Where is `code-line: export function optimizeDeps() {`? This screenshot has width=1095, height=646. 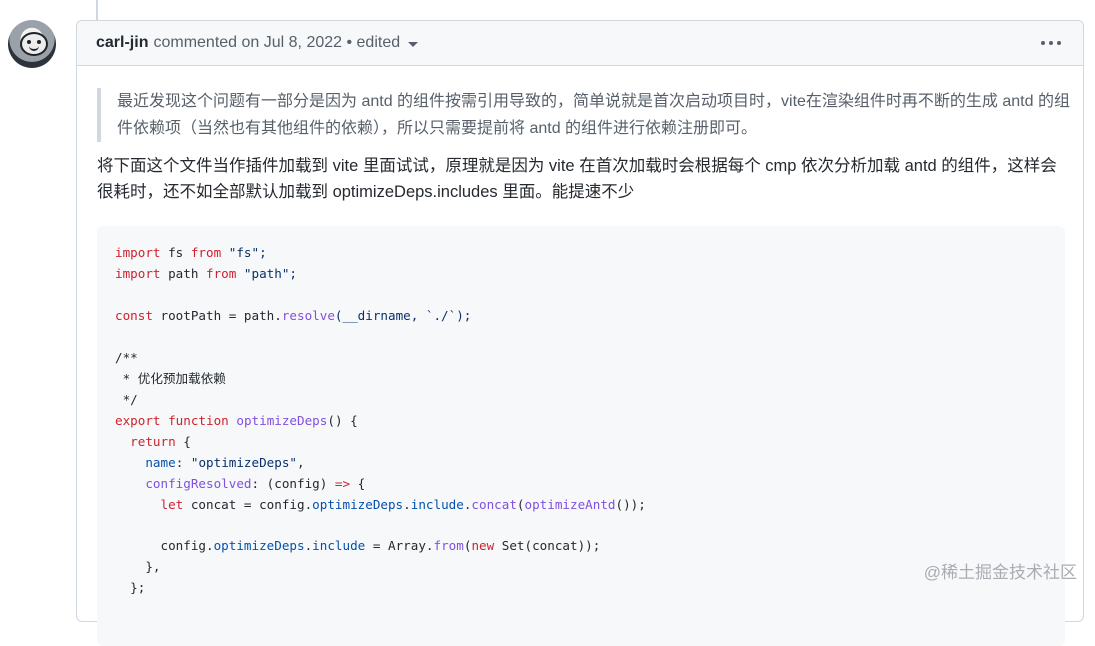
code-line: export function optimizeDeps() { is located at coordinates (236, 420).